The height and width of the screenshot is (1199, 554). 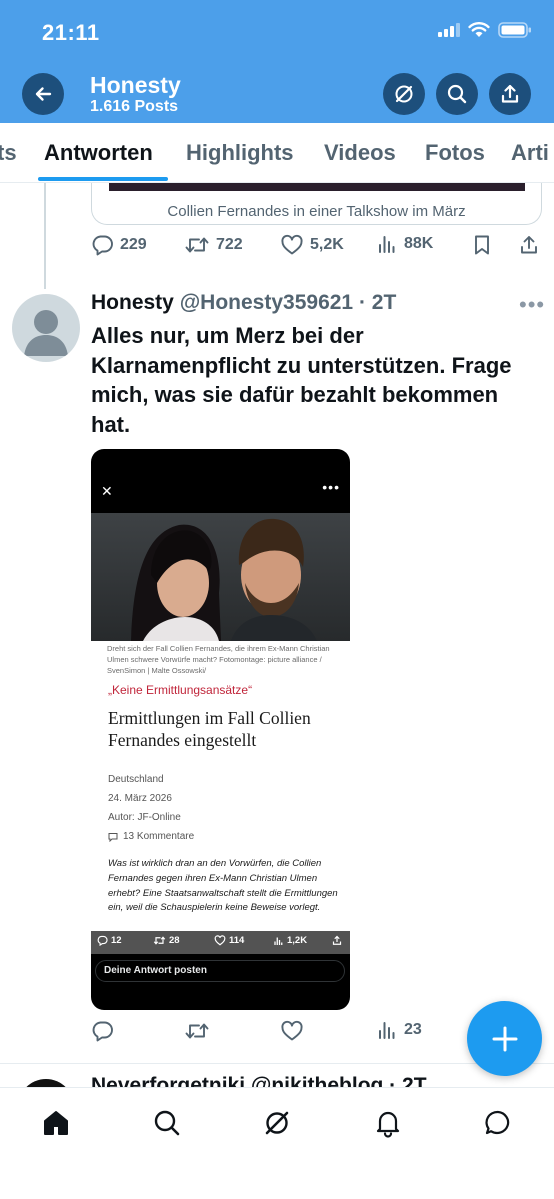 I want to click on divider, so click(x=277, y=1063).